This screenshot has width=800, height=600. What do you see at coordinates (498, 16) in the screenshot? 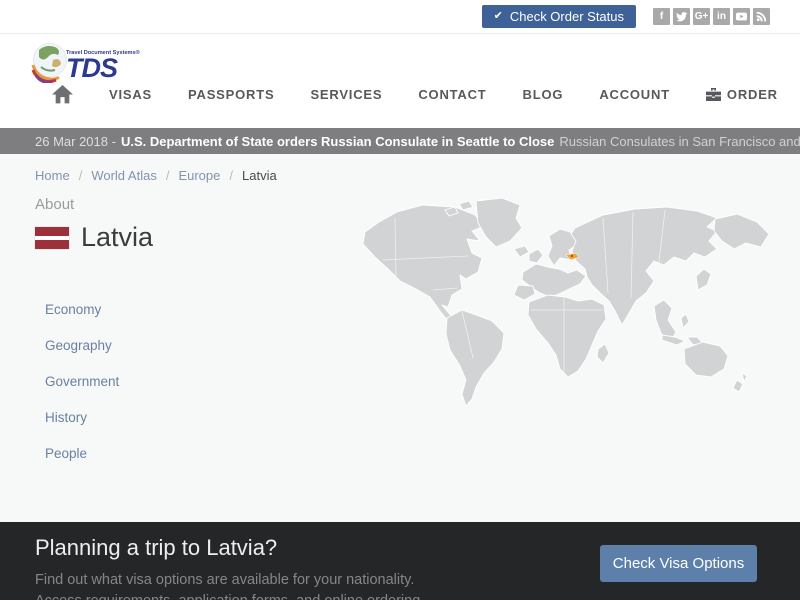
I see `check-icon: ✔` at bounding box center [498, 16].